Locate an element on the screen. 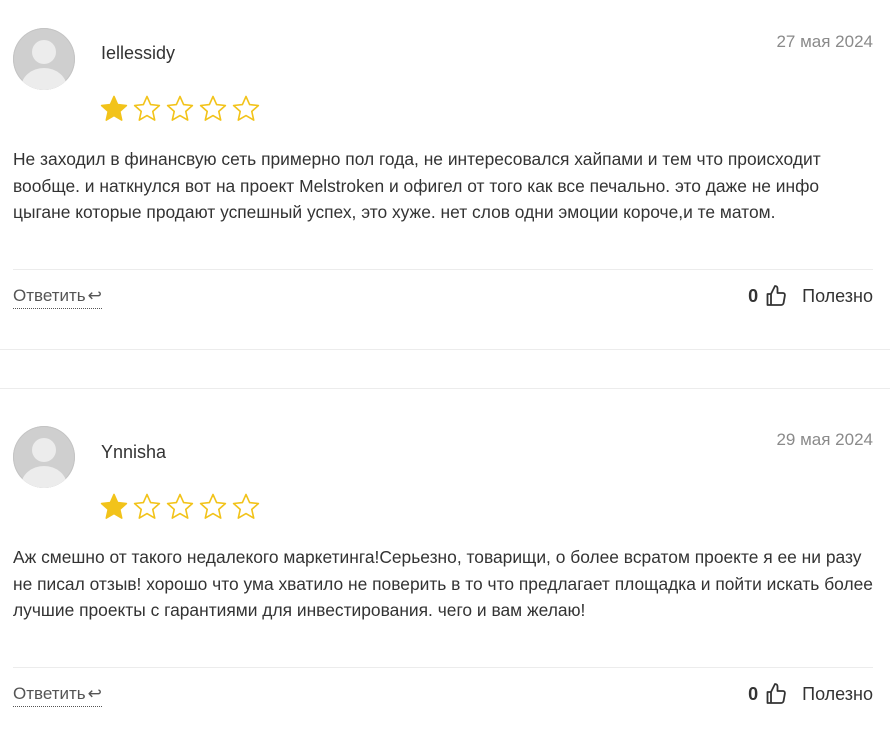  helpful-section: 0 Полезно is located at coordinates (810, 694).